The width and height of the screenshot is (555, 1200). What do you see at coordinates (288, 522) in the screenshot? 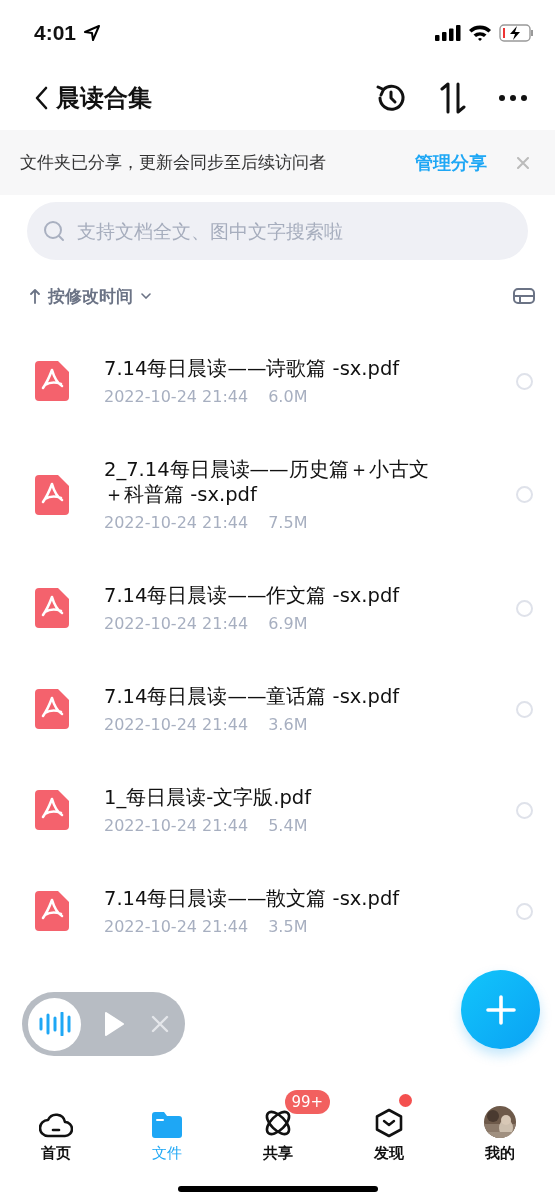
I see `file-size: 7.5M` at bounding box center [288, 522].